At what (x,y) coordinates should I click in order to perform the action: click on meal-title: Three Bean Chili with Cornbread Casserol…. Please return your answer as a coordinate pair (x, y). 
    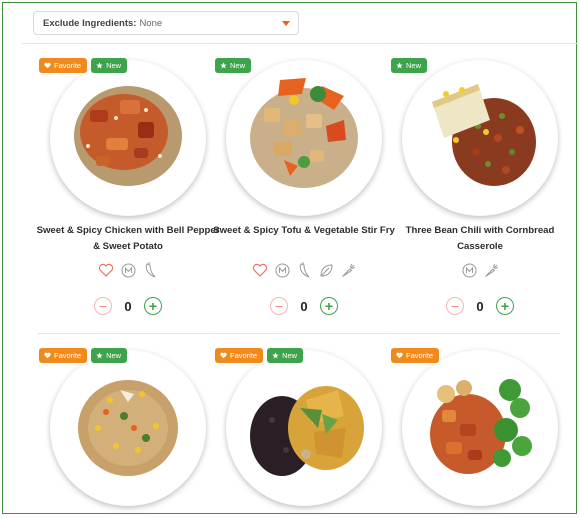
    Looking at the image, I should click on (480, 239).